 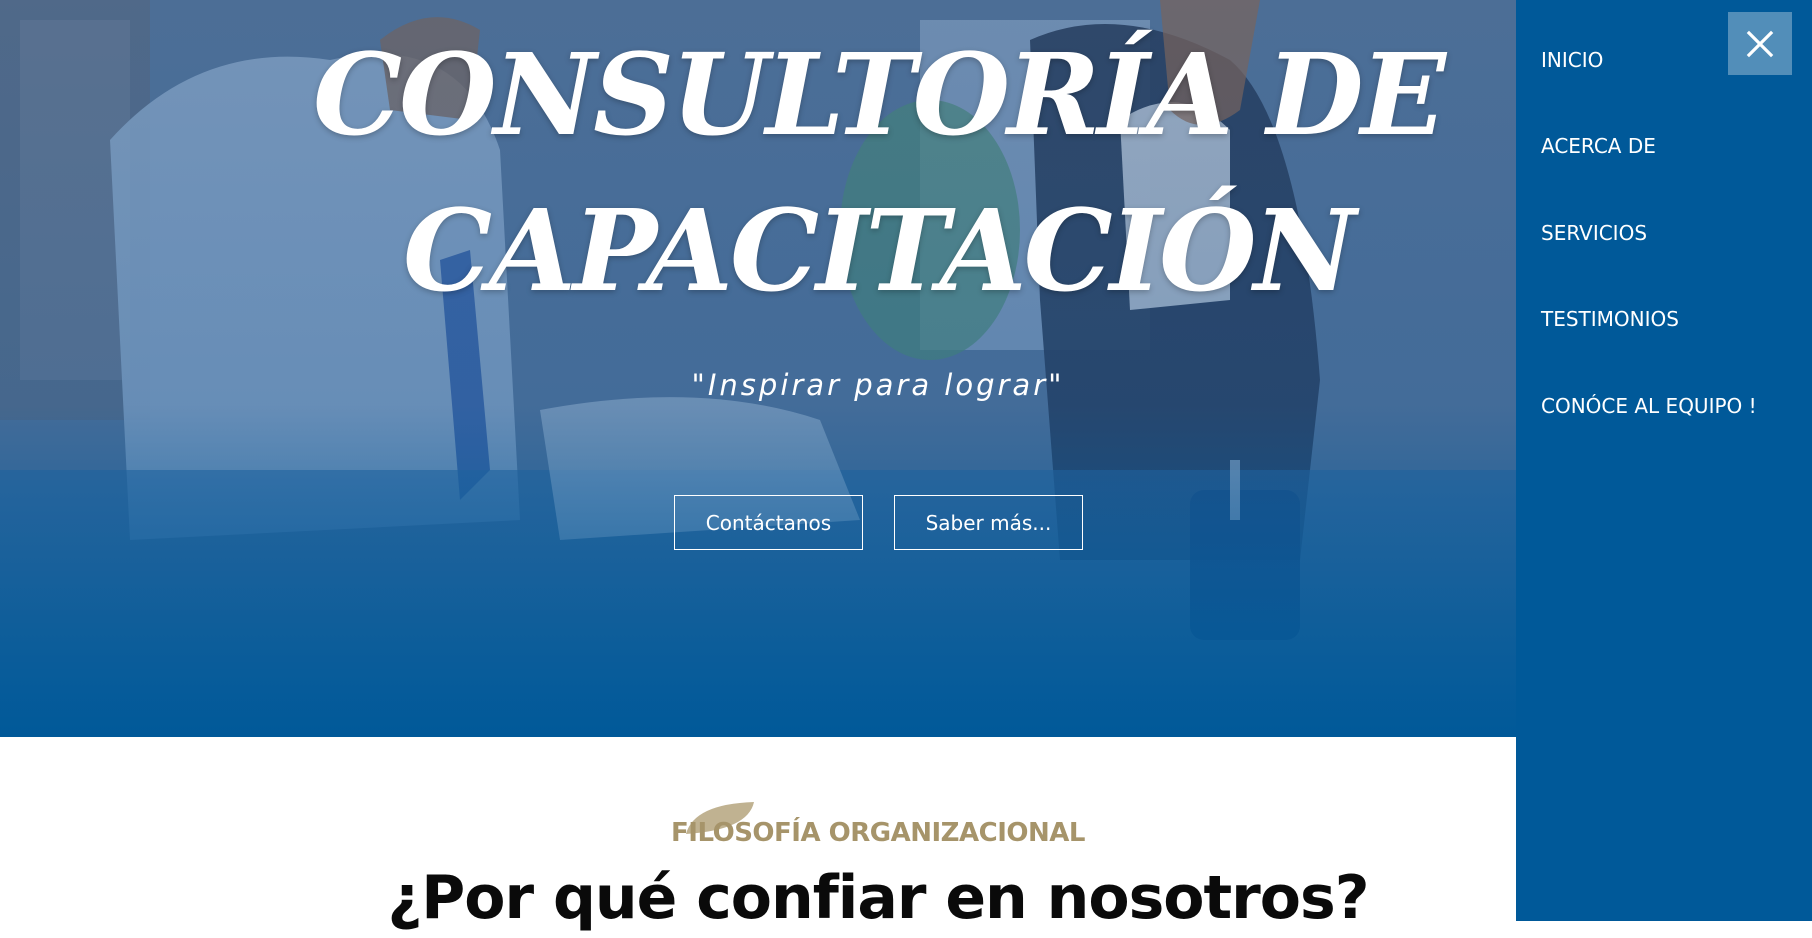 I want to click on nav-item-servicios: SERVICIOS, so click(x=1594, y=233).